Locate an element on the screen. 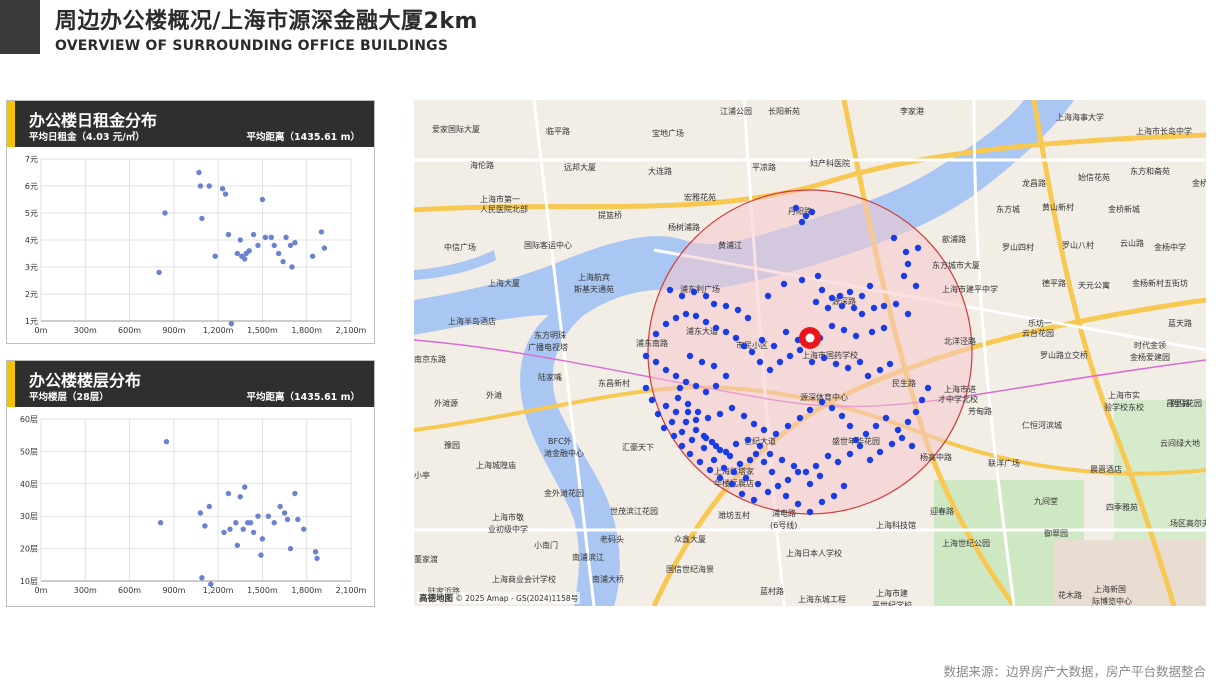  y-tick-label: 40层 is located at coordinates (29, 484).